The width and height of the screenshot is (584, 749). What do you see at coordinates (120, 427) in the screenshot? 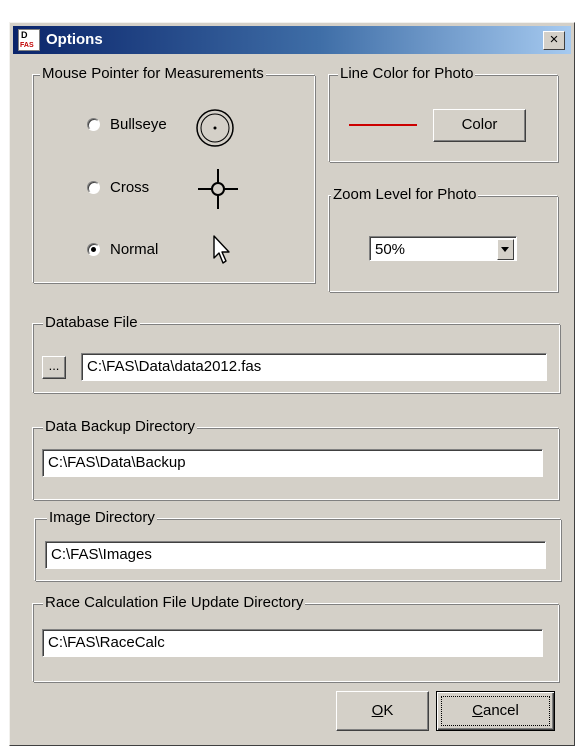
I see `backup-directory-group-title: Data Backup Directory` at bounding box center [120, 427].